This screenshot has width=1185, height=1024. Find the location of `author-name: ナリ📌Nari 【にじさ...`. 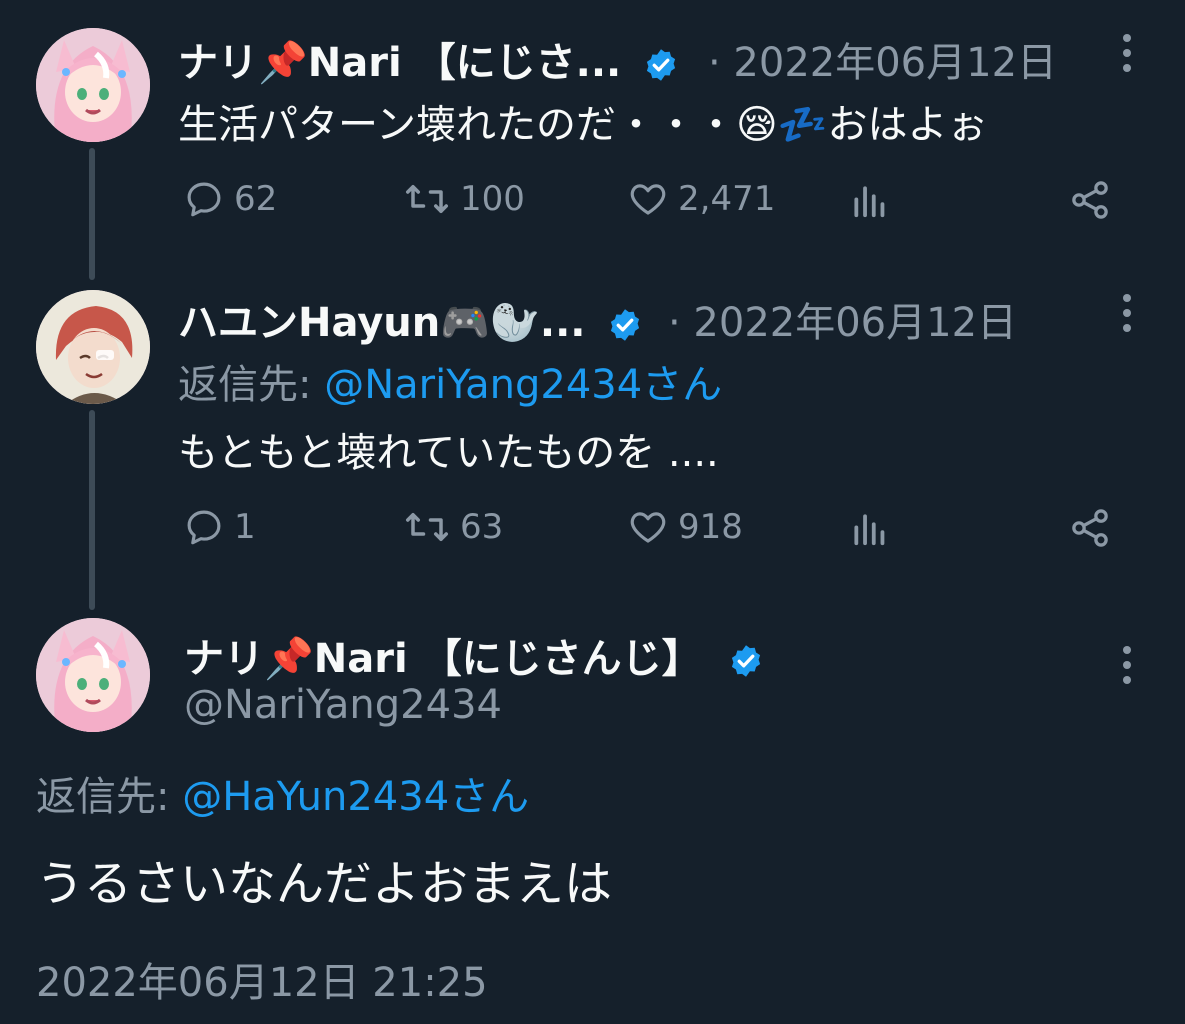

author-name: ナリ📌Nari 【にじさ... is located at coordinates (428, 59).